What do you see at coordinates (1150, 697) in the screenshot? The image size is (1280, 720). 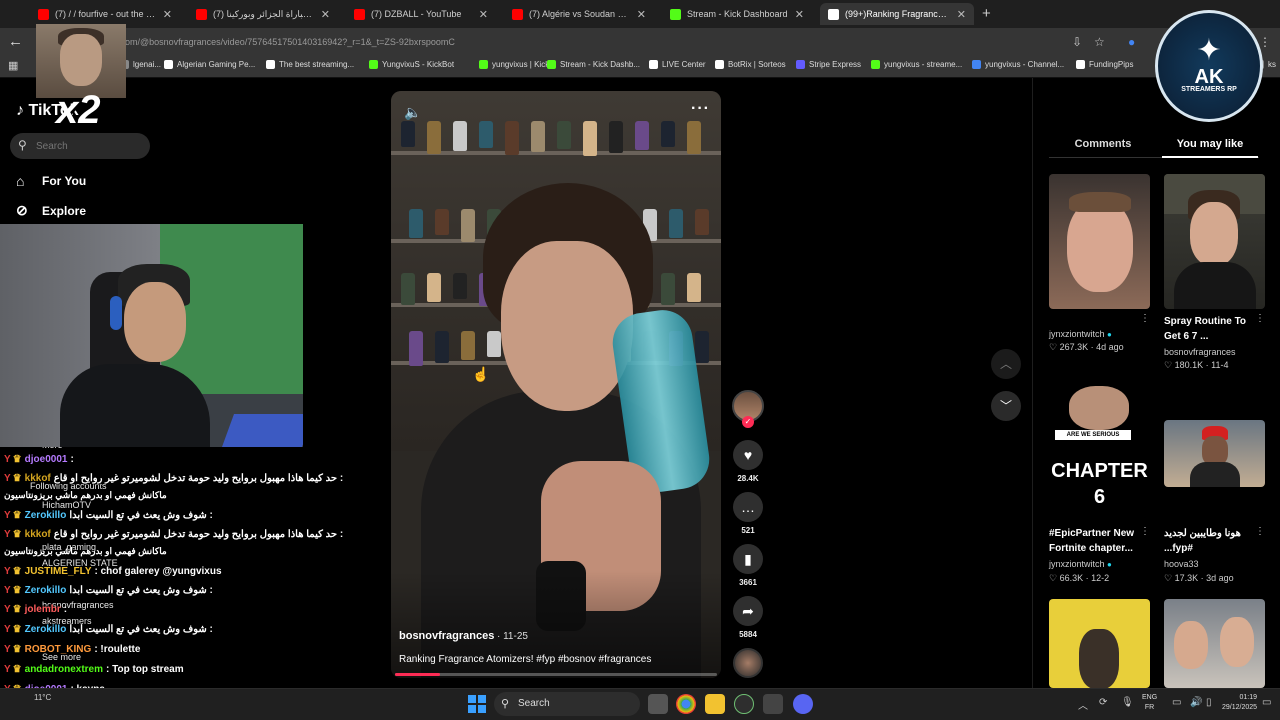 I see `lang-primary: ENG` at bounding box center [1150, 697].